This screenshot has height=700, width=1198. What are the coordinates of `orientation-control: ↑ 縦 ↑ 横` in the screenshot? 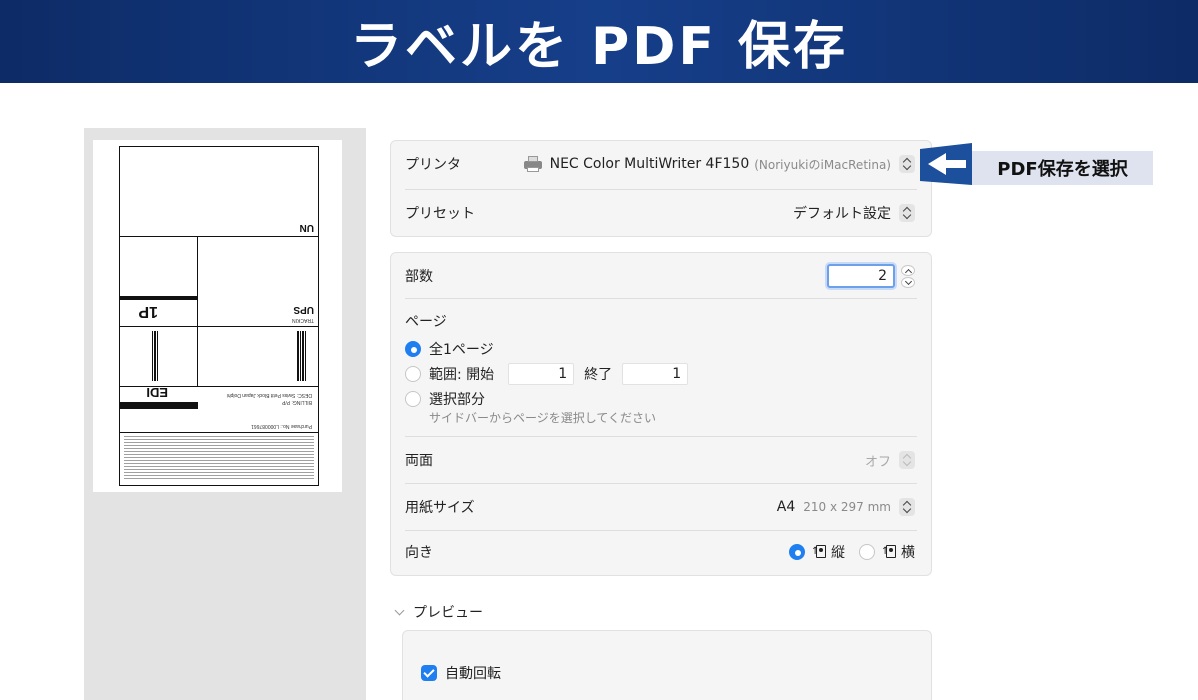 It's located at (852, 552).